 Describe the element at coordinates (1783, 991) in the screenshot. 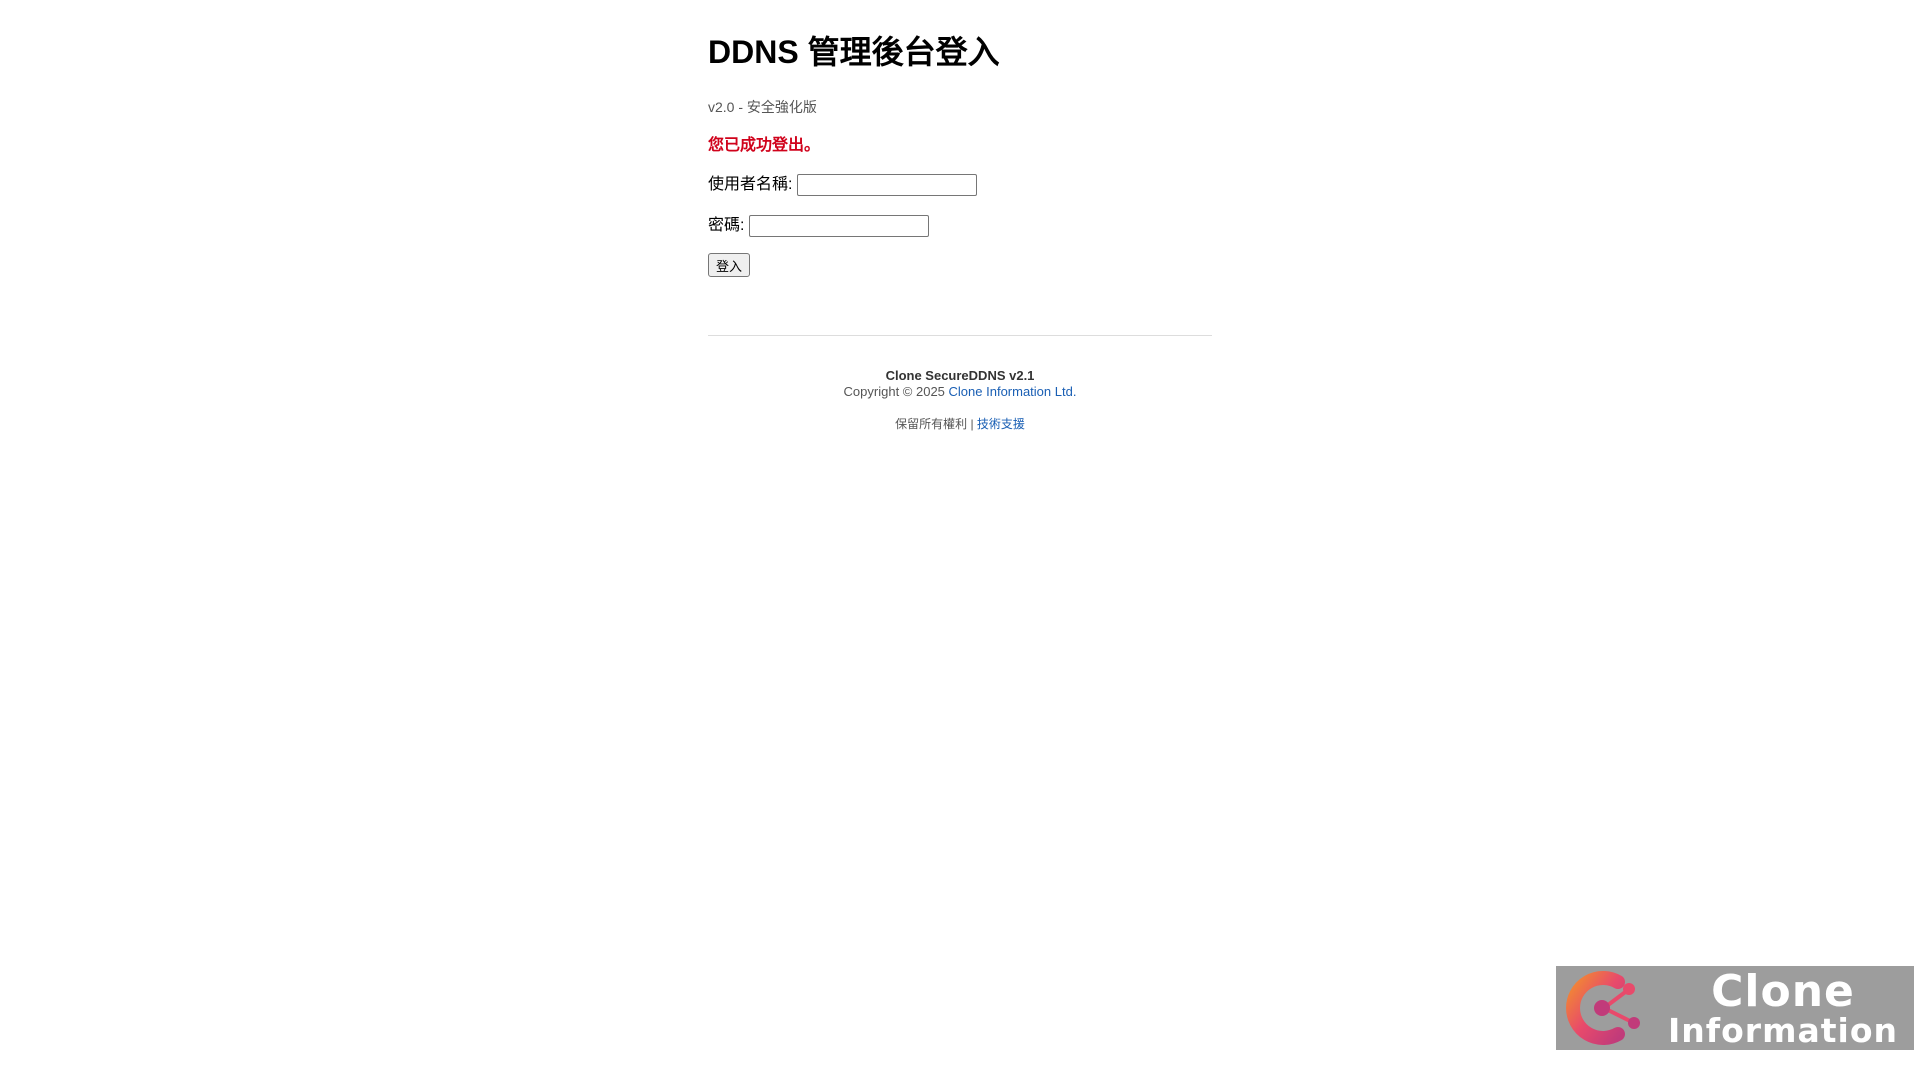

I see `logo-line-1: Clone` at that location.